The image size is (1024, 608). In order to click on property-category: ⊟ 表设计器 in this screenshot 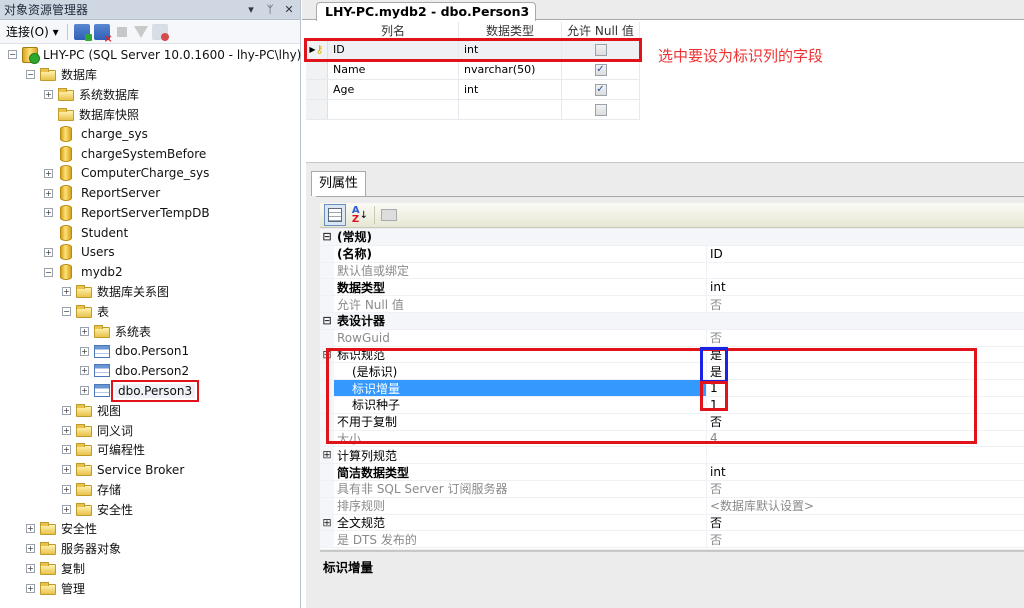, I will do `click(672, 321)`.